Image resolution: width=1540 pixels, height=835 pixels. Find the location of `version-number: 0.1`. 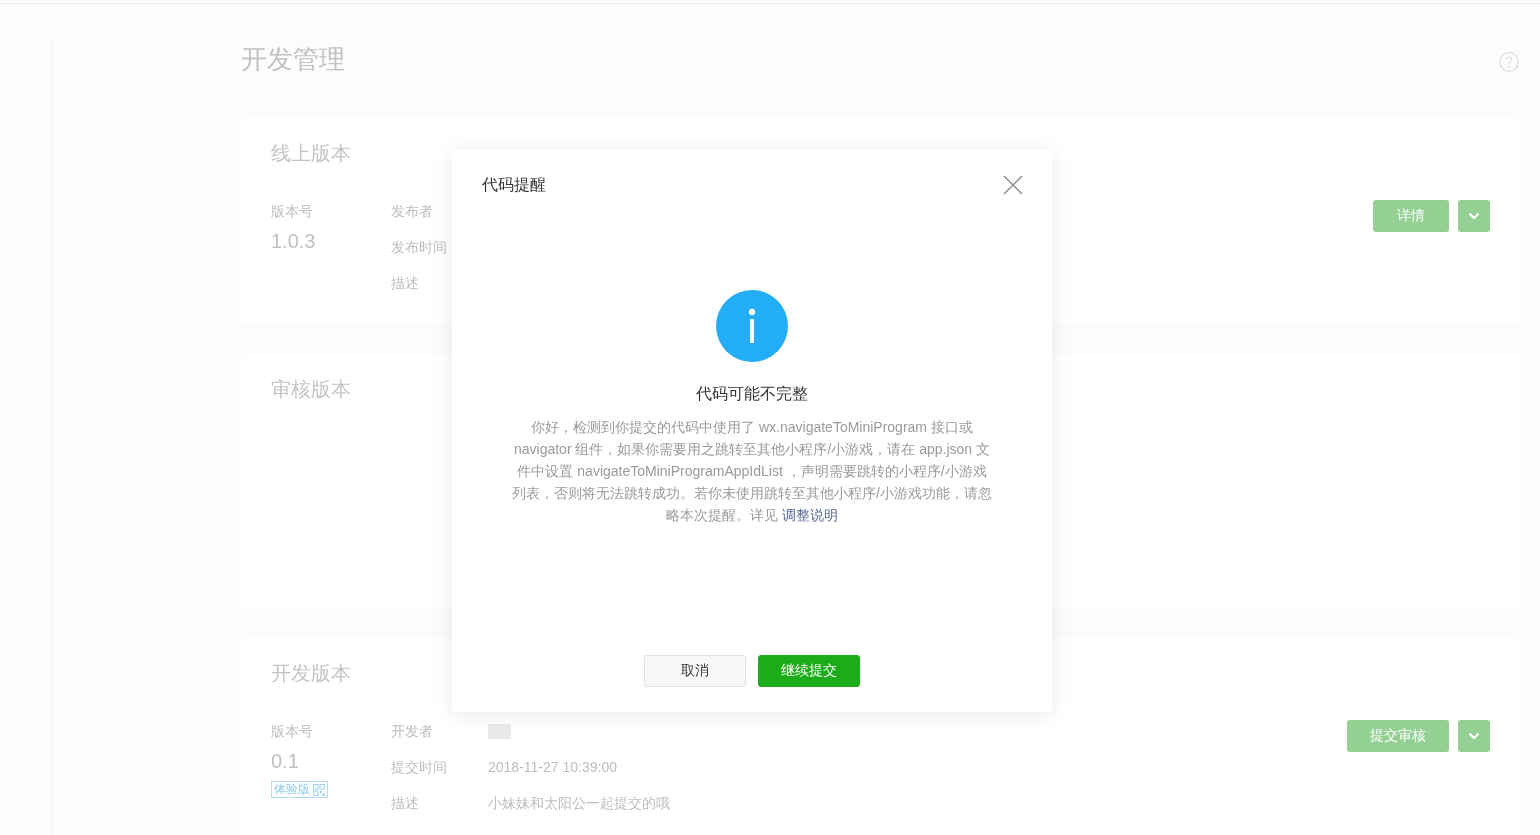

version-number: 0.1 is located at coordinates (285, 761).